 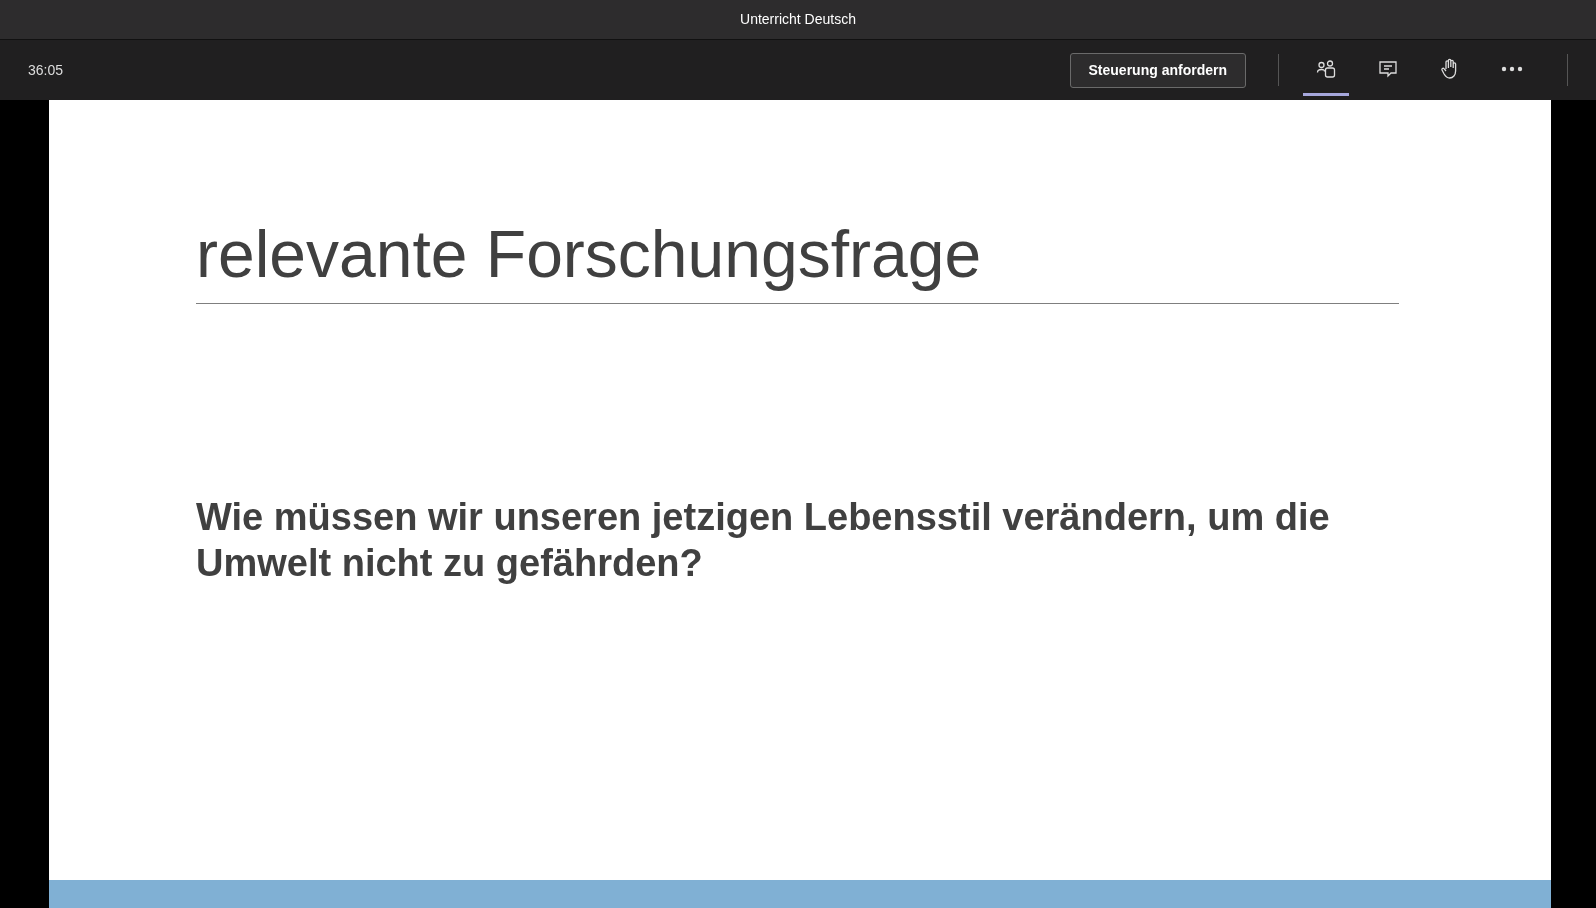 What do you see at coordinates (1157, 70) in the screenshot?
I see `request-control-button: Steuerung anfordern` at bounding box center [1157, 70].